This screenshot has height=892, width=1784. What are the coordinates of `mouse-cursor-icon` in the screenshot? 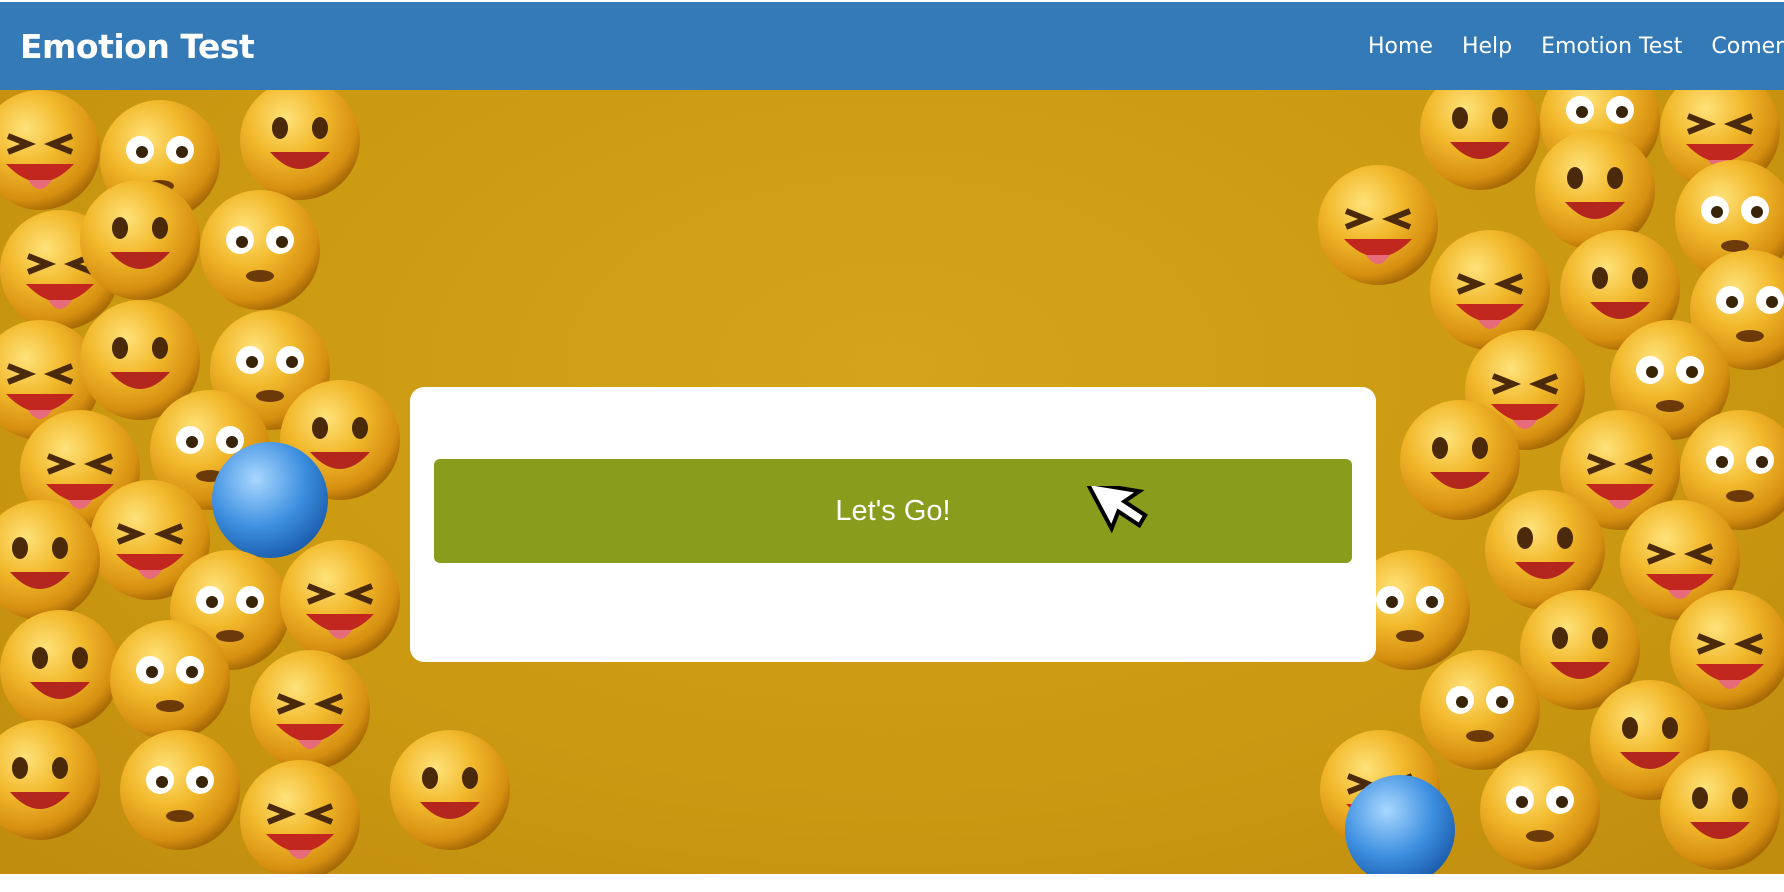 It's located at (1115, 510).